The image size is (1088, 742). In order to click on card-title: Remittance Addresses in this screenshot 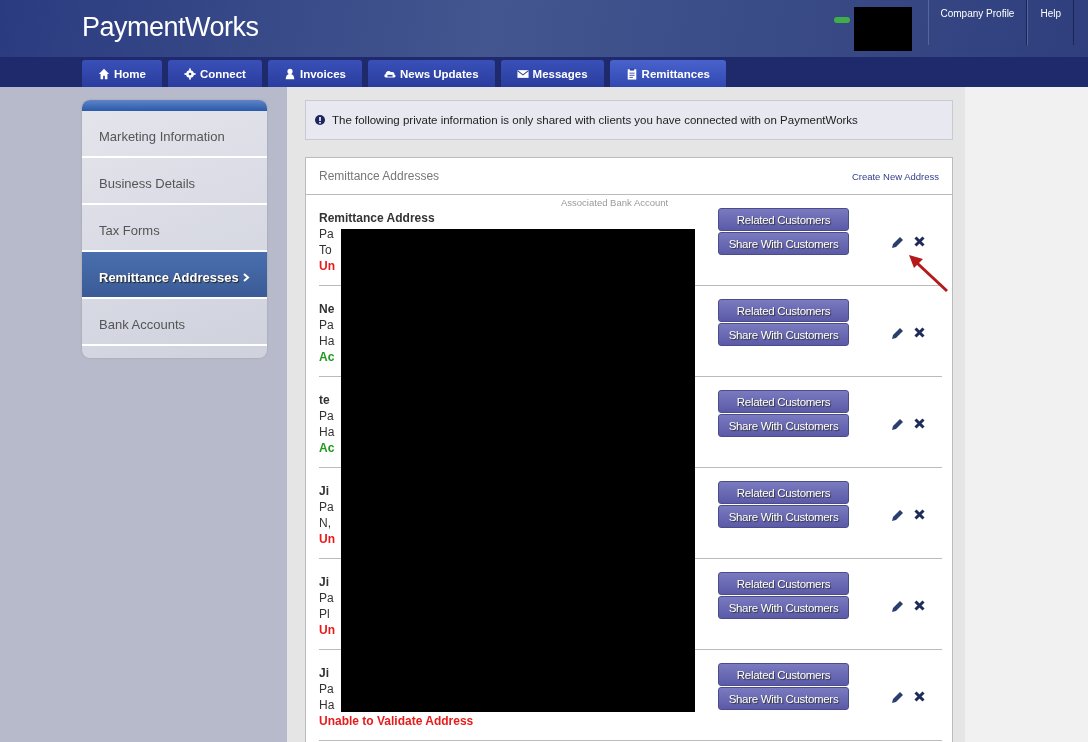, I will do `click(379, 176)`.